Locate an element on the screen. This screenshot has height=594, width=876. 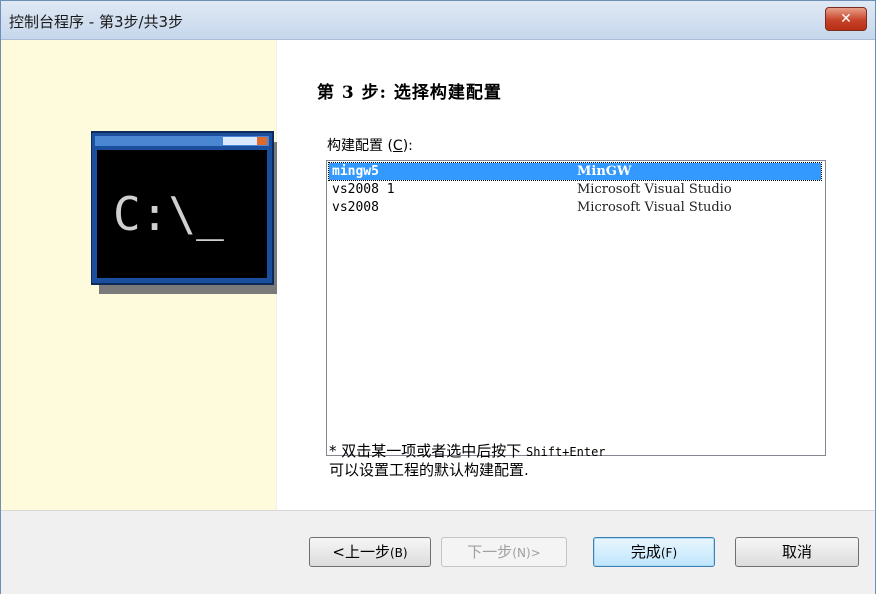
hint-keys: Shift+Enter is located at coordinates (566, 452).